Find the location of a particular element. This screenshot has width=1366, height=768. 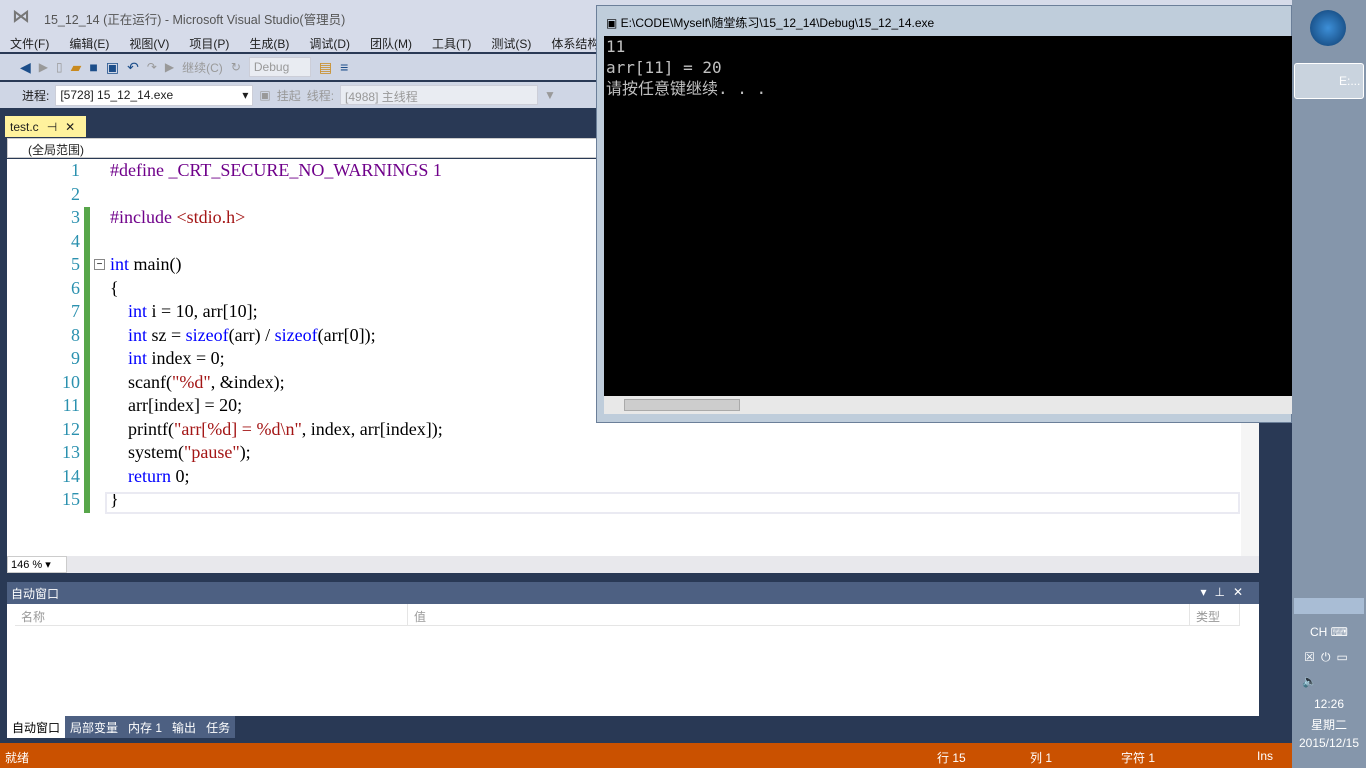

line-number: 12 is located at coordinates (71, 428).